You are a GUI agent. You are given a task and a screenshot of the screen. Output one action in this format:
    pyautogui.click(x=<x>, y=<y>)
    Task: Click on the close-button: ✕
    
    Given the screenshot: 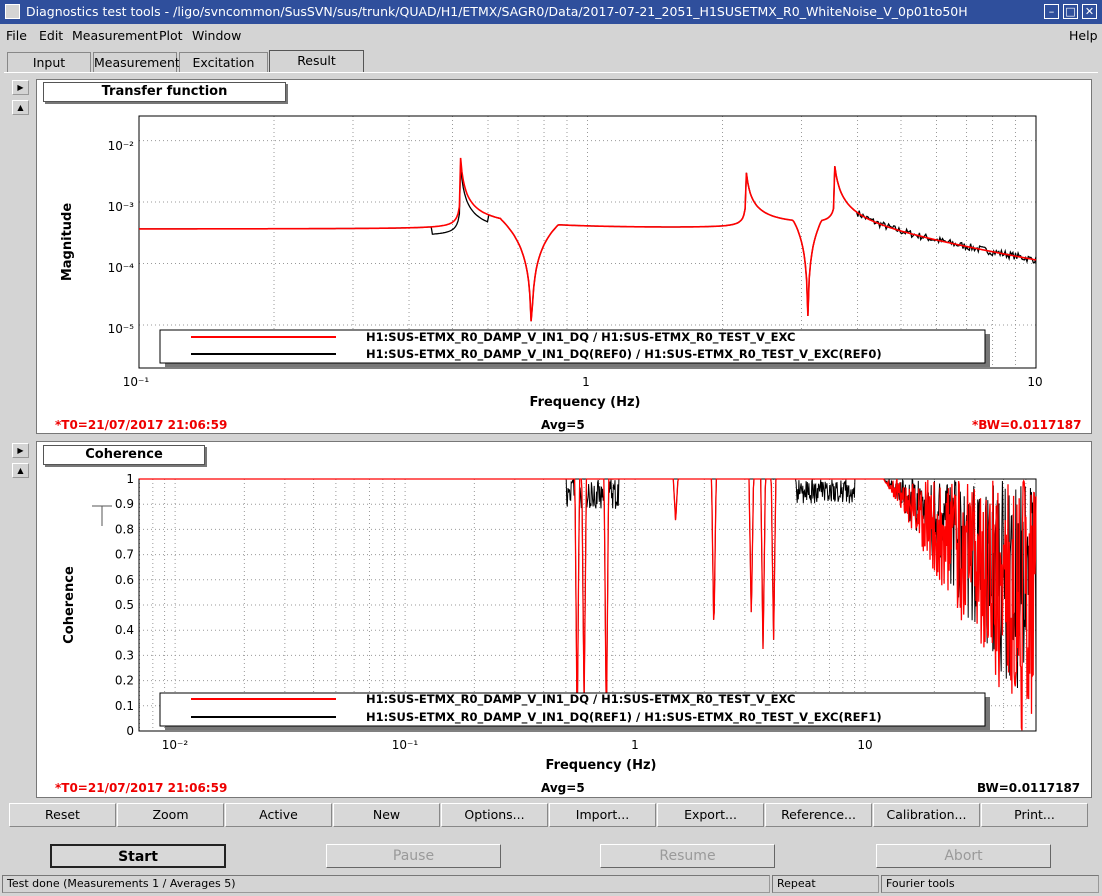 What is the action you would take?
    pyautogui.click(x=1089, y=11)
    